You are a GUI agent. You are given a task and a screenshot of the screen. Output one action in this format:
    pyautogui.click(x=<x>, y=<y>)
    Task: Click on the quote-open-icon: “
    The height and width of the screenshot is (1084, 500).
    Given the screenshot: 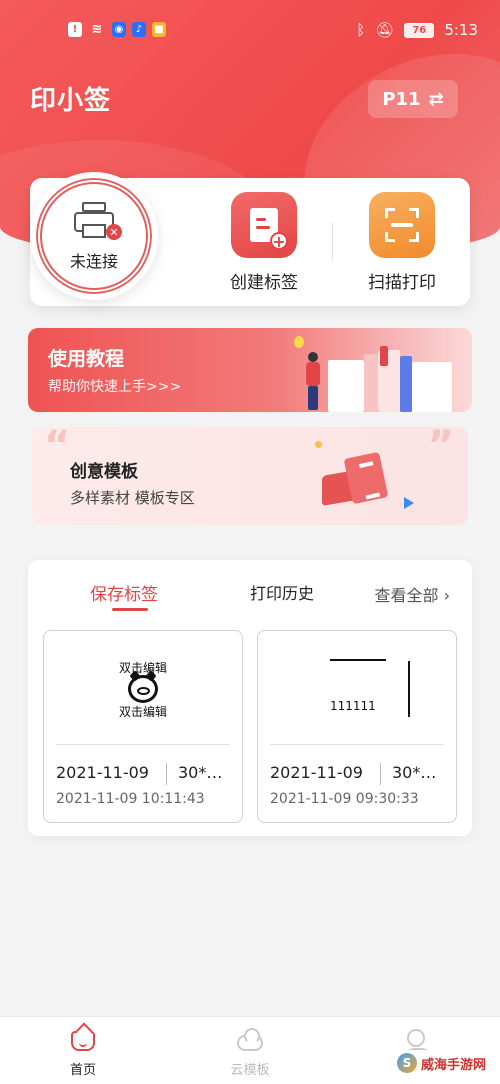 What is the action you would take?
    pyautogui.click(x=57, y=448)
    